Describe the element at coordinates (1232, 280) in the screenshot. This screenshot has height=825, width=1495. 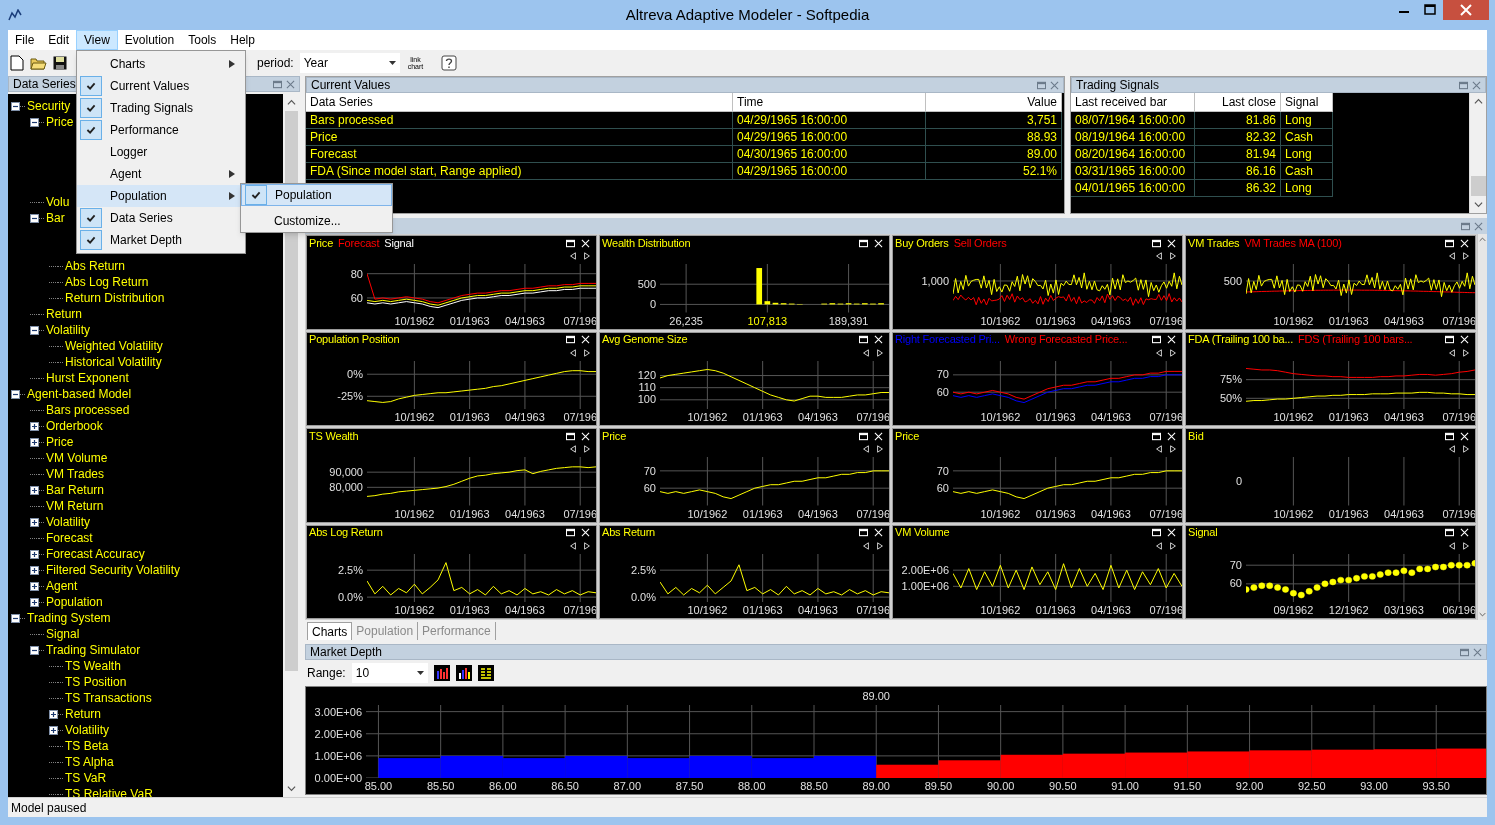
I see `y-axis-label: 500` at that location.